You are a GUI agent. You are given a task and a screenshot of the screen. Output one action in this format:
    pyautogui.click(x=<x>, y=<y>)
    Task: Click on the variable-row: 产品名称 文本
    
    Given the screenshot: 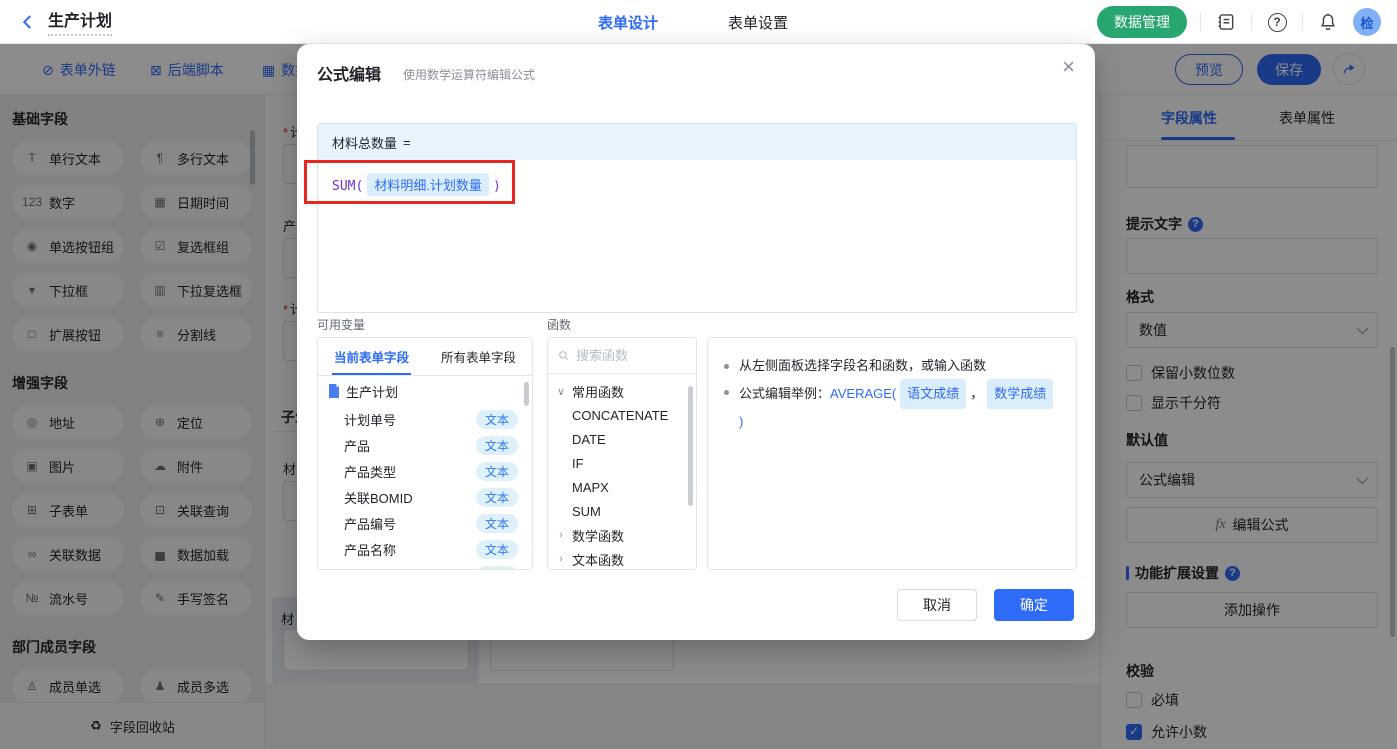 What is the action you would take?
    pyautogui.click(x=425, y=549)
    